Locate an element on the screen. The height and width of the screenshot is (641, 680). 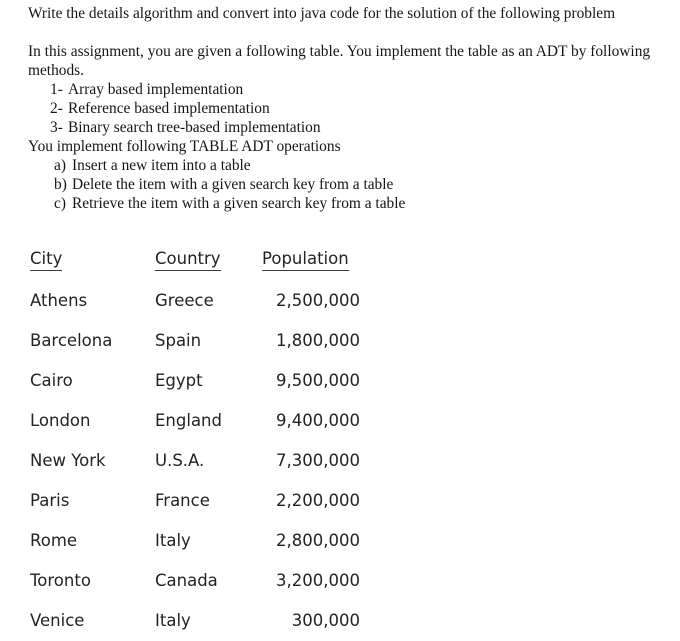
column-header-city: City is located at coordinates (92, 262).